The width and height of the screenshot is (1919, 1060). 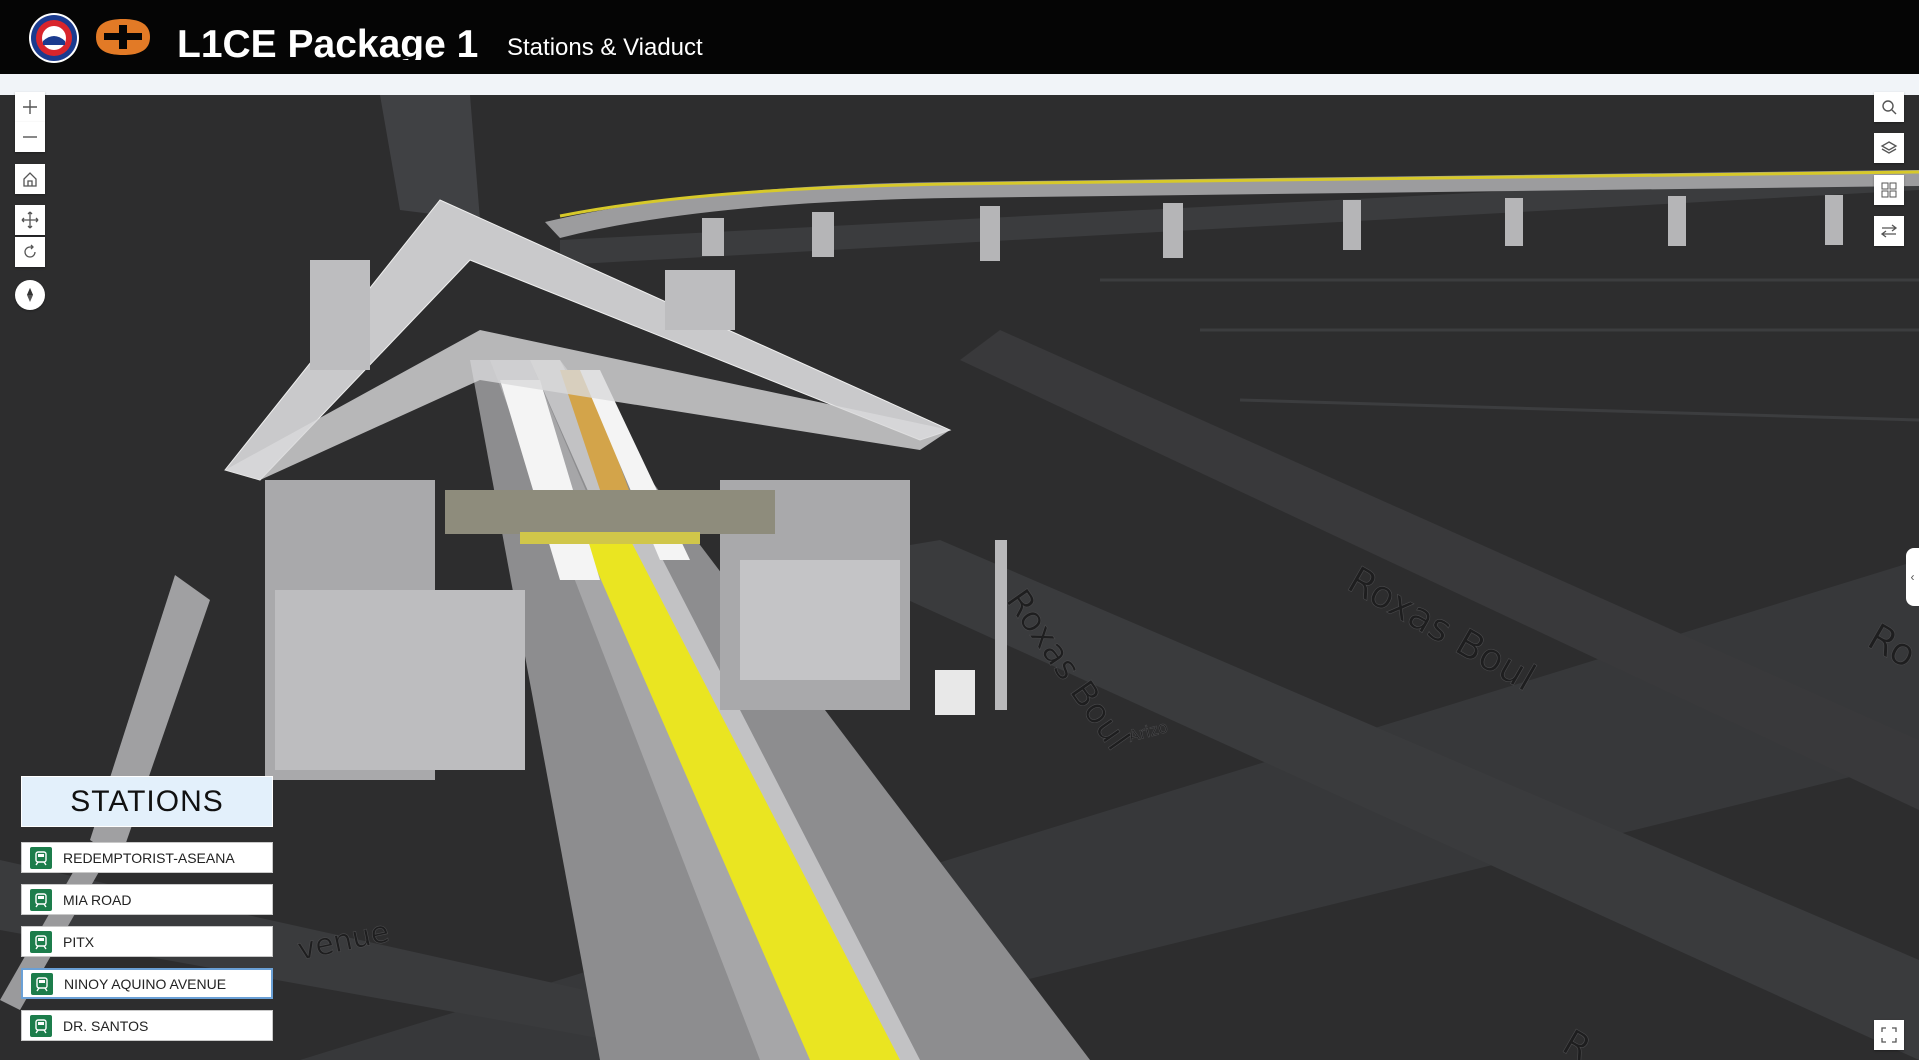 I want to click on zoom-out-icon, so click(x=30, y=137).